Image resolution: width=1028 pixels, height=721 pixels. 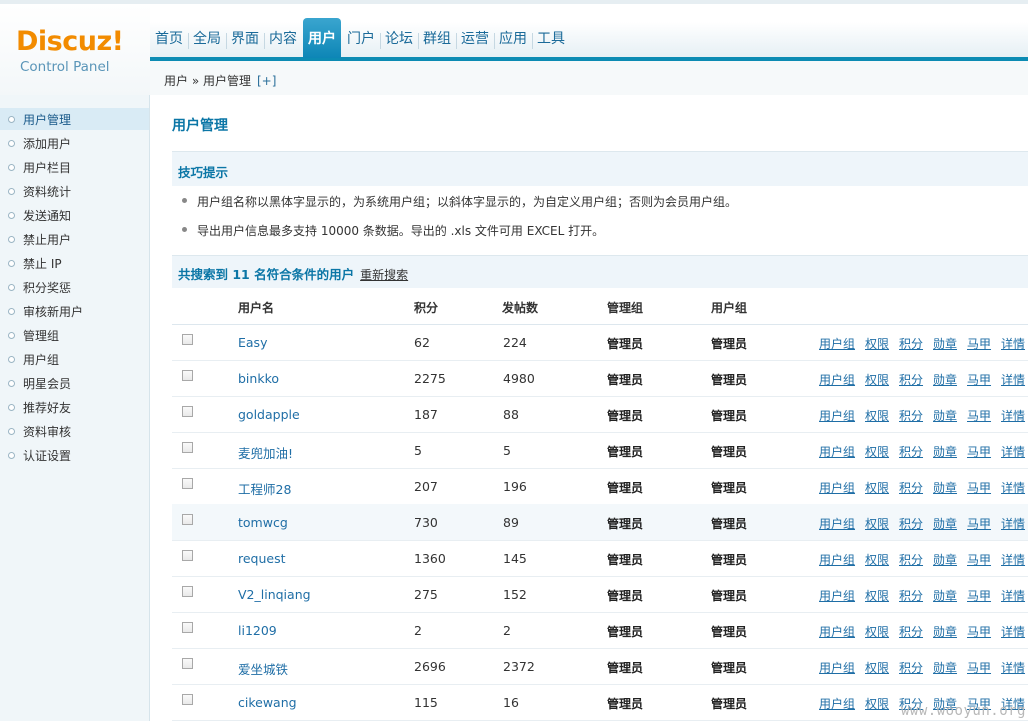 What do you see at coordinates (258, 378) in the screenshot?
I see `username-link: binkko` at bounding box center [258, 378].